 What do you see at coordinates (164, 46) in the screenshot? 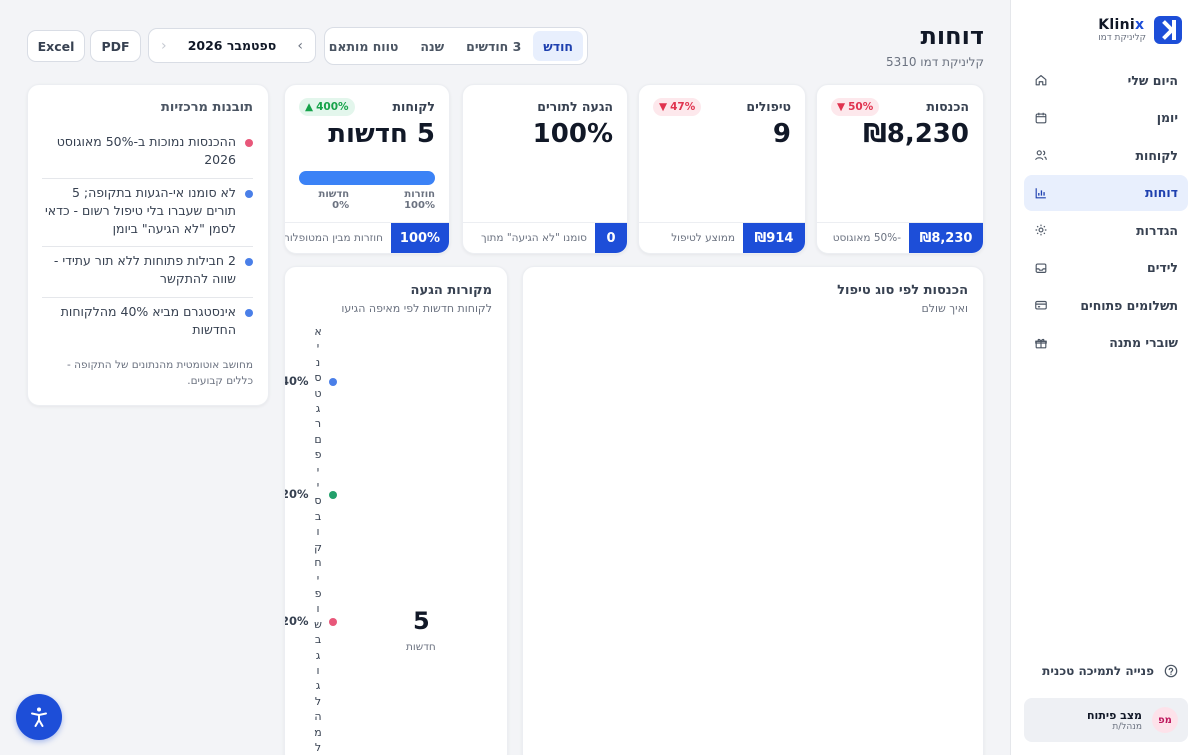
I see `chevron-left-icon: ‹` at bounding box center [164, 46].